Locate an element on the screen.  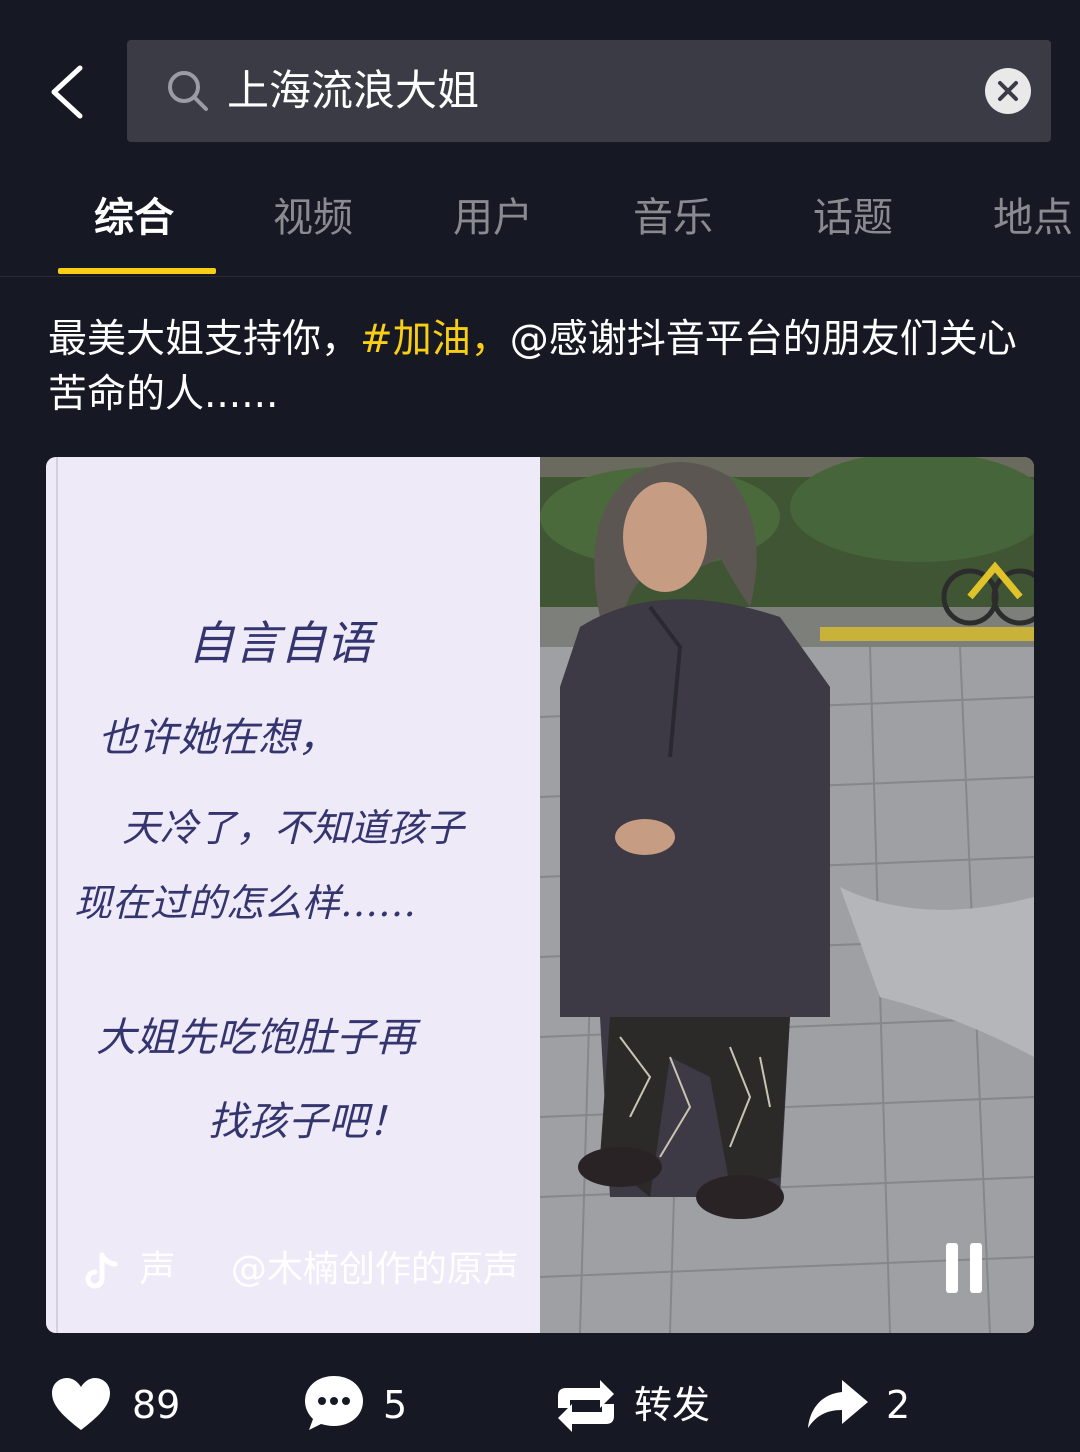
repost-label: 转发 is located at coordinates (672, 1405).